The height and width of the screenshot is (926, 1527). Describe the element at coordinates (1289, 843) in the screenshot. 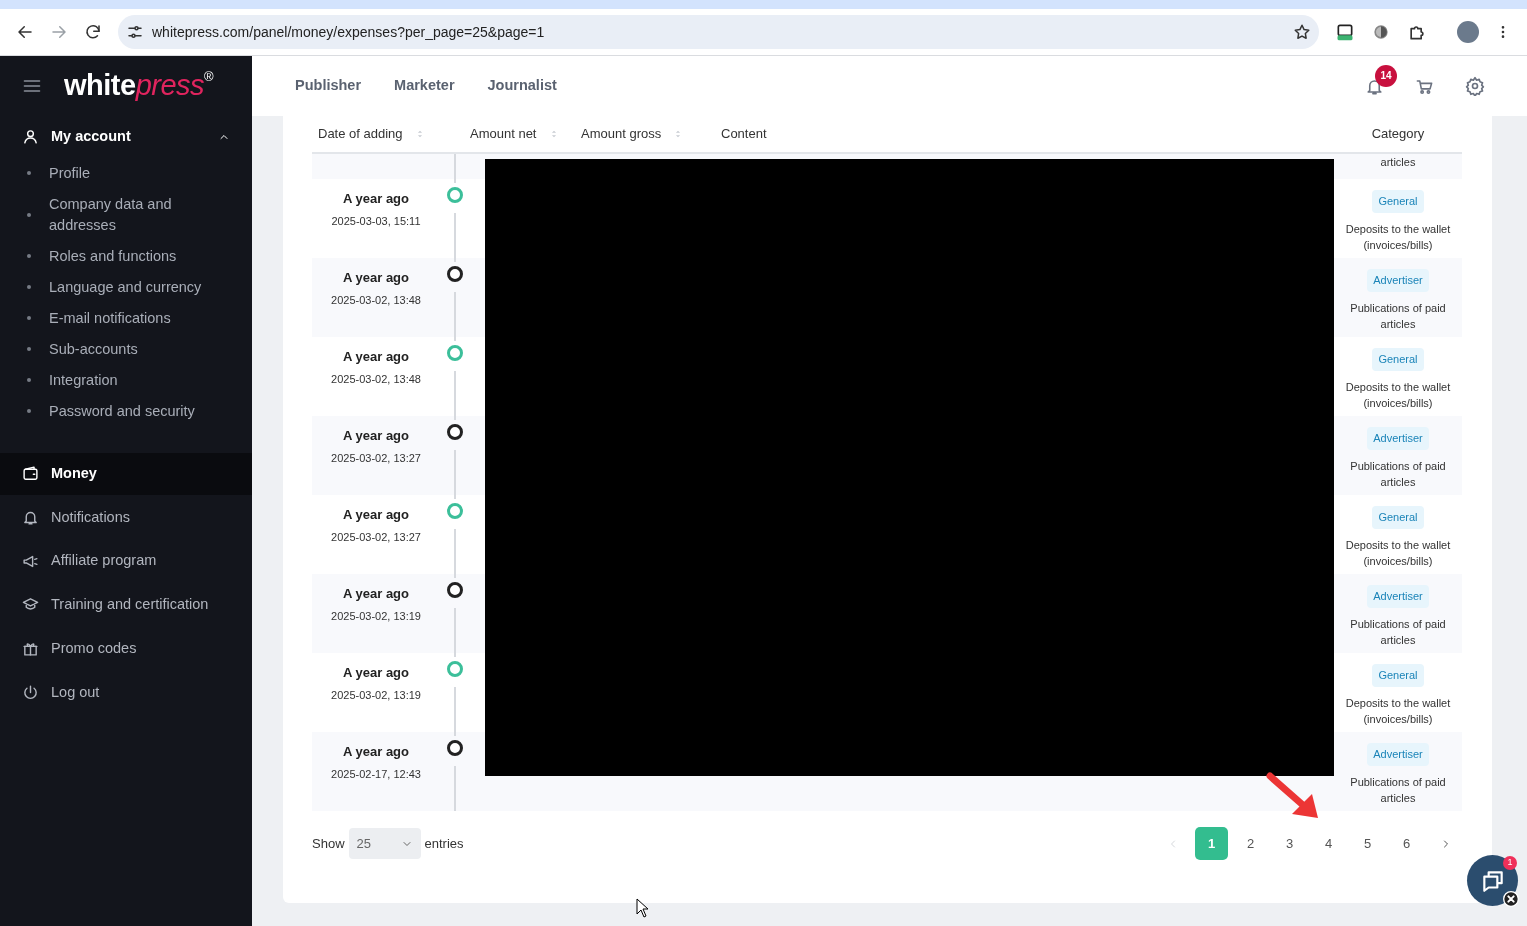

I see `page-button: 3` at that location.